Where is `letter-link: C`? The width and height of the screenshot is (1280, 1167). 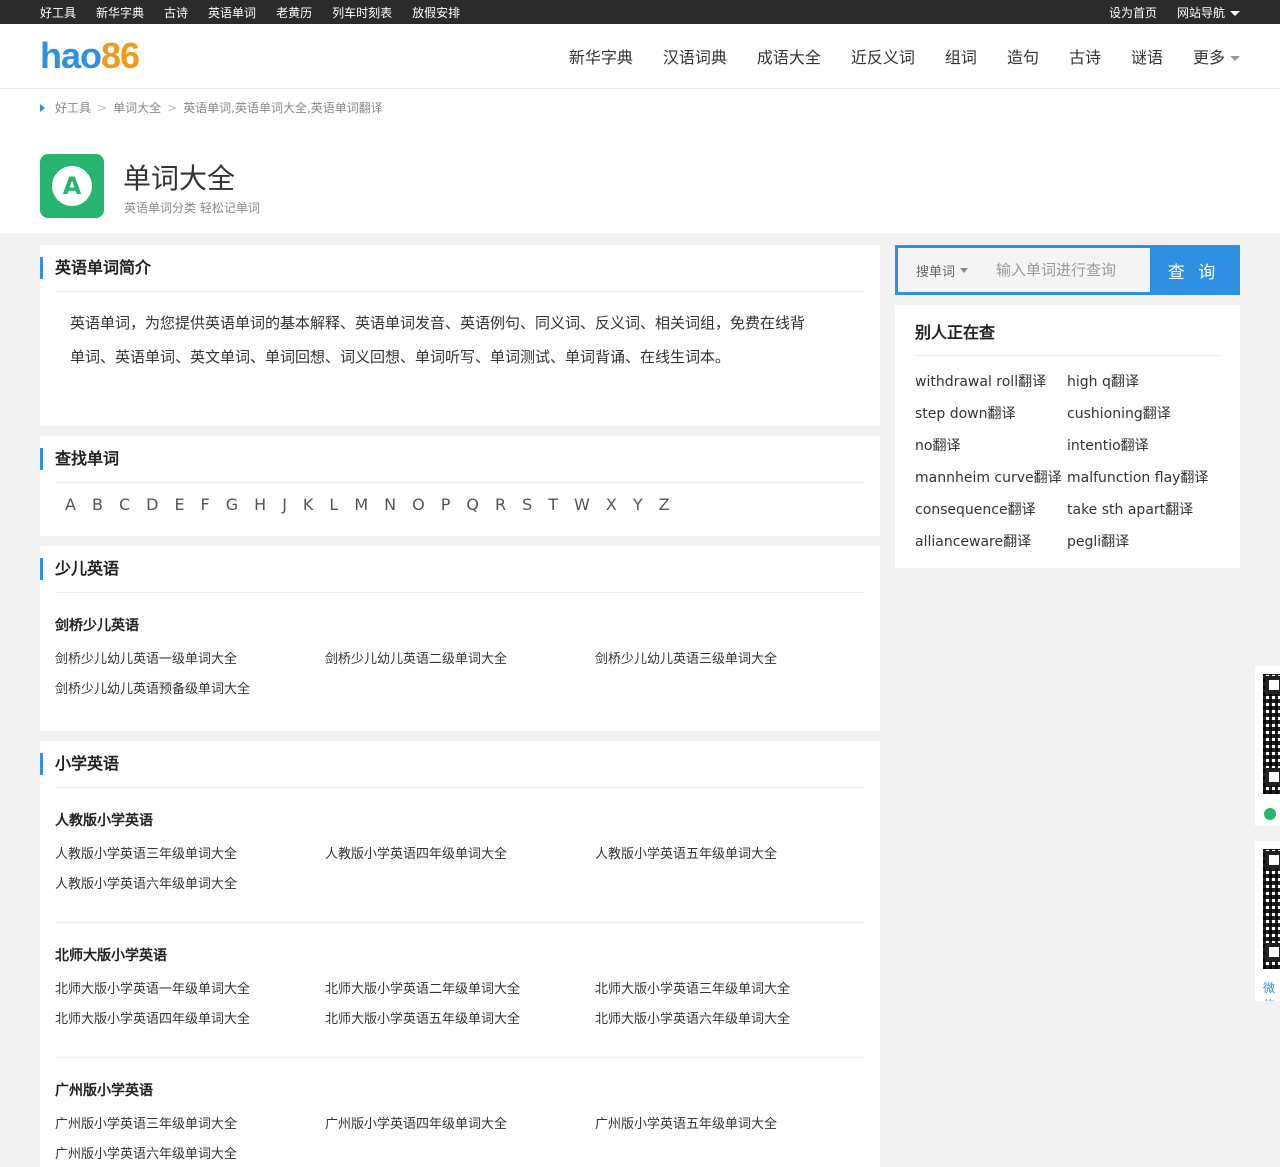
letter-link: C is located at coordinates (124, 504).